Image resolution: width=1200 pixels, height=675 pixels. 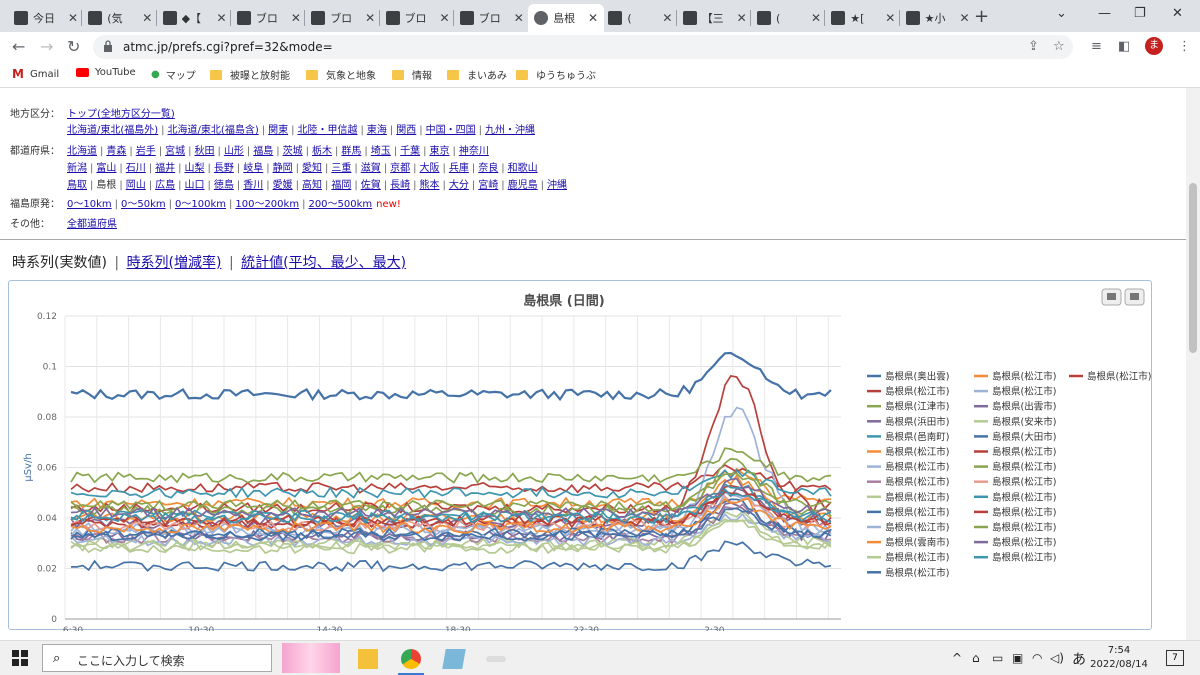 I want to click on nav-link: 京都, so click(x=400, y=168).